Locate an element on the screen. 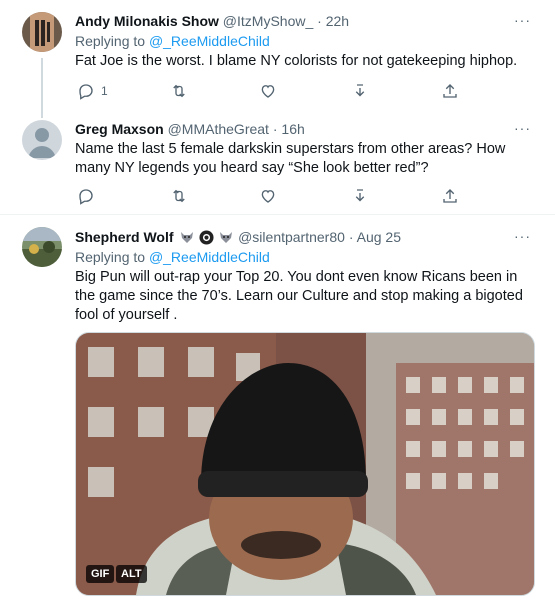 This screenshot has width=555, height=600. display-name: Greg Maxson is located at coordinates (119, 129).